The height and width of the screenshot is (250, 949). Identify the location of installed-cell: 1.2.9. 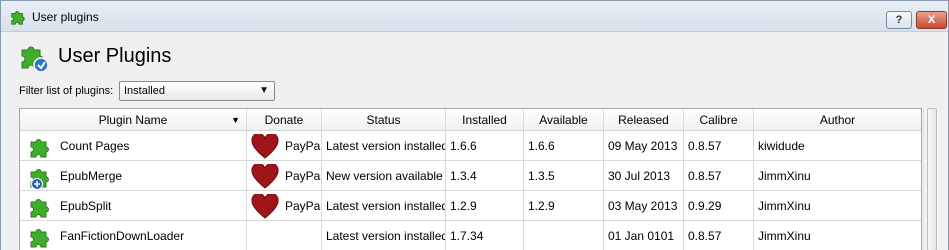
(485, 206).